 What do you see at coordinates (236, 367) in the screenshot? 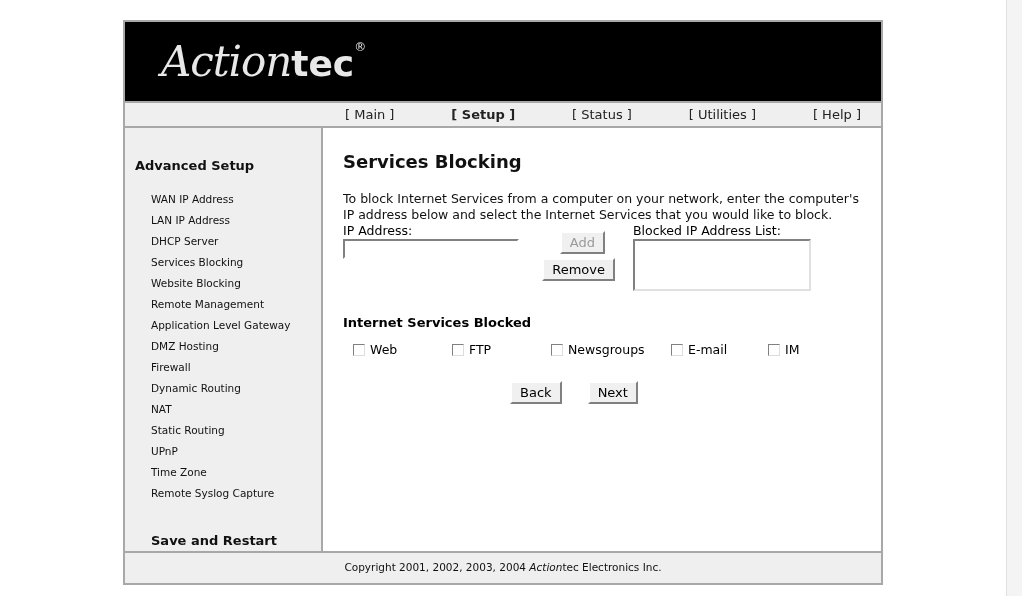
I see `sidebar-link: Firewall` at bounding box center [236, 367].